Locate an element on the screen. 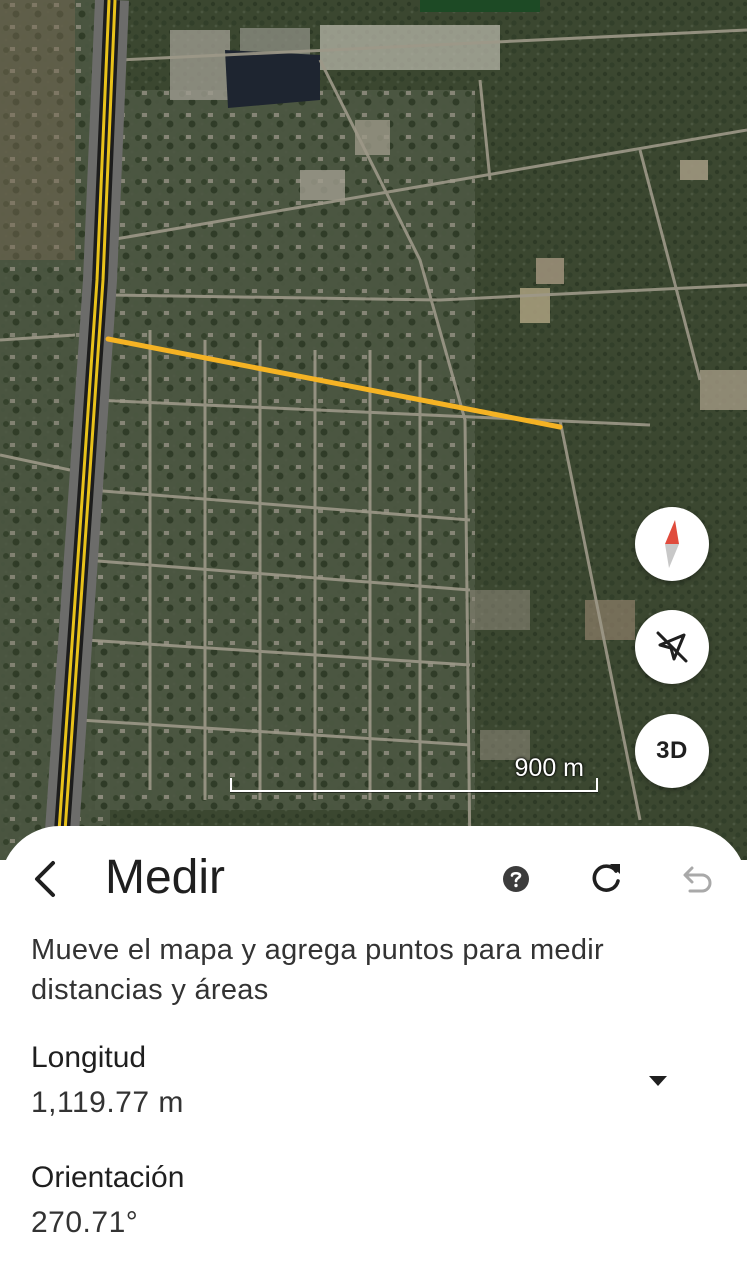  view-3d-label: 3D is located at coordinates (672, 750).